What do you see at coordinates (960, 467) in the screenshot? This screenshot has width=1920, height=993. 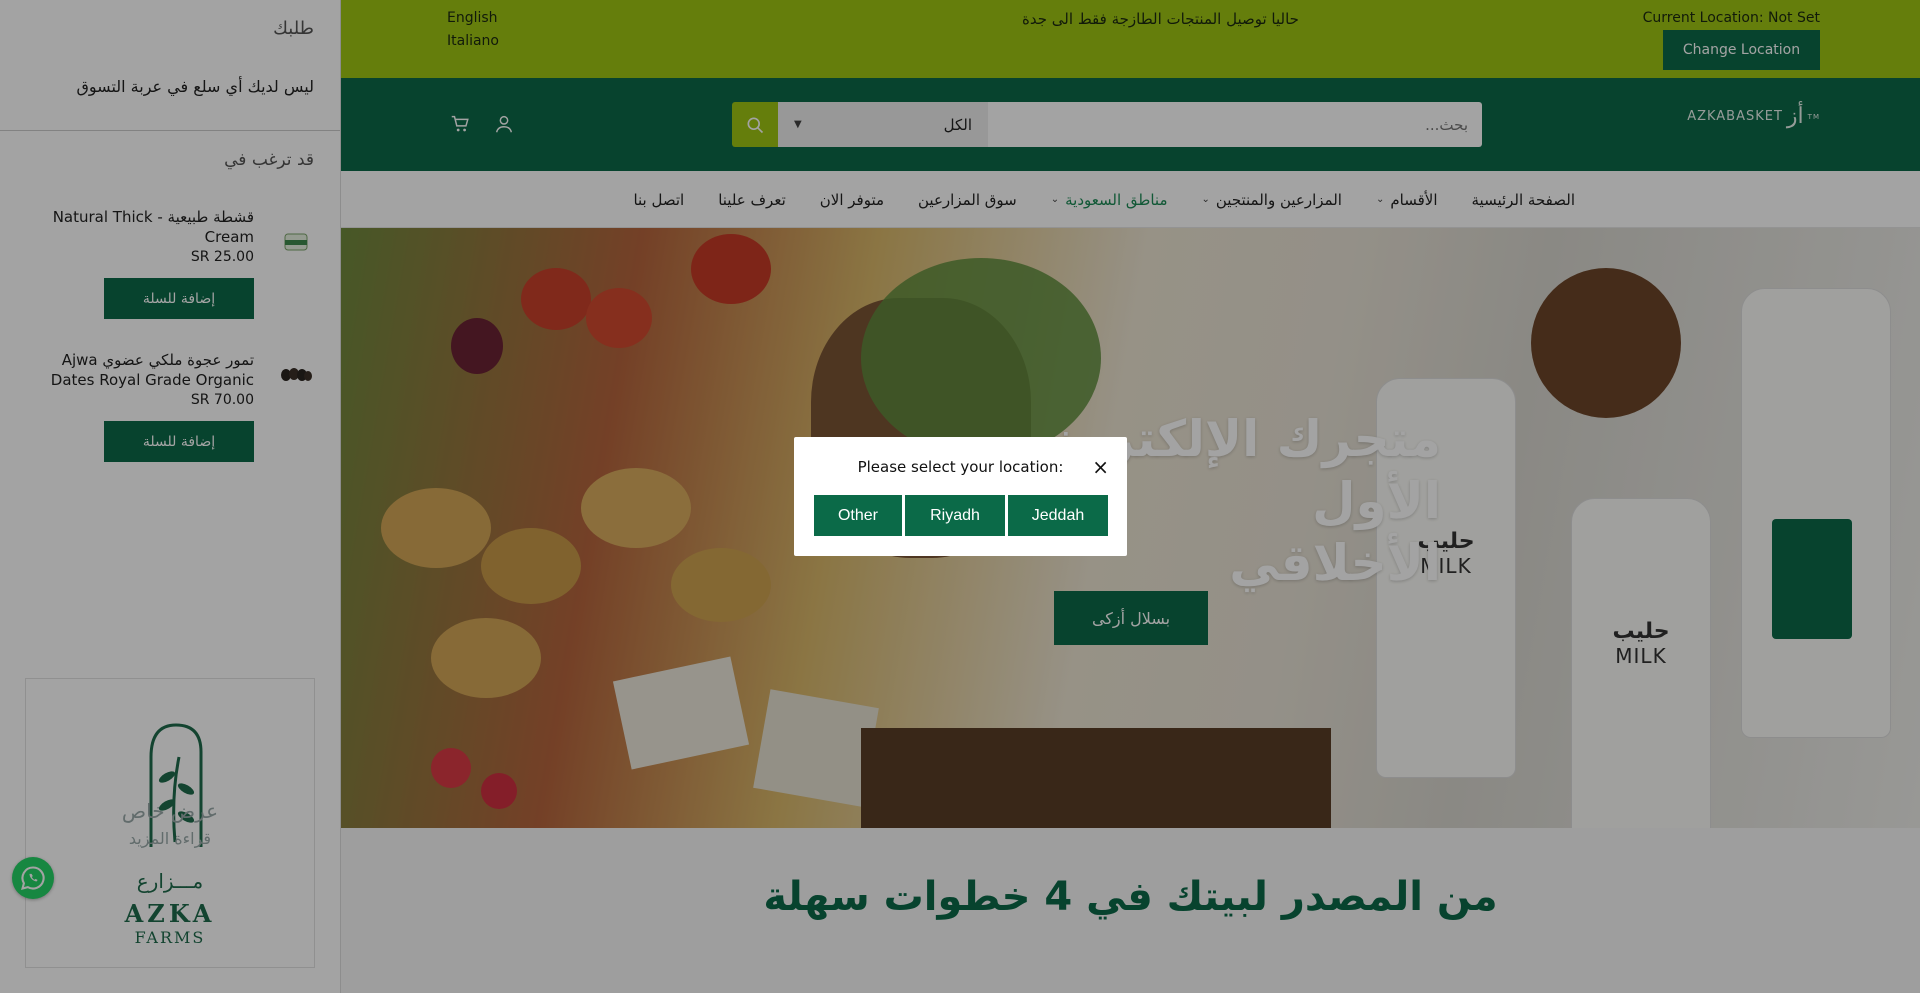 I see `modal-title: Please select your location:` at bounding box center [960, 467].